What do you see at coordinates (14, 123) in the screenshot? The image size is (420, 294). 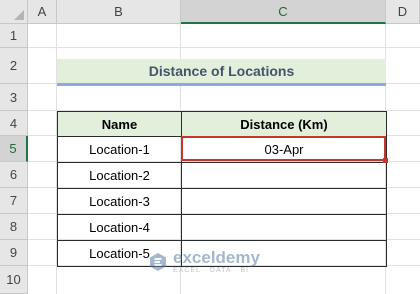 I see `row-header-4: 4` at bounding box center [14, 123].